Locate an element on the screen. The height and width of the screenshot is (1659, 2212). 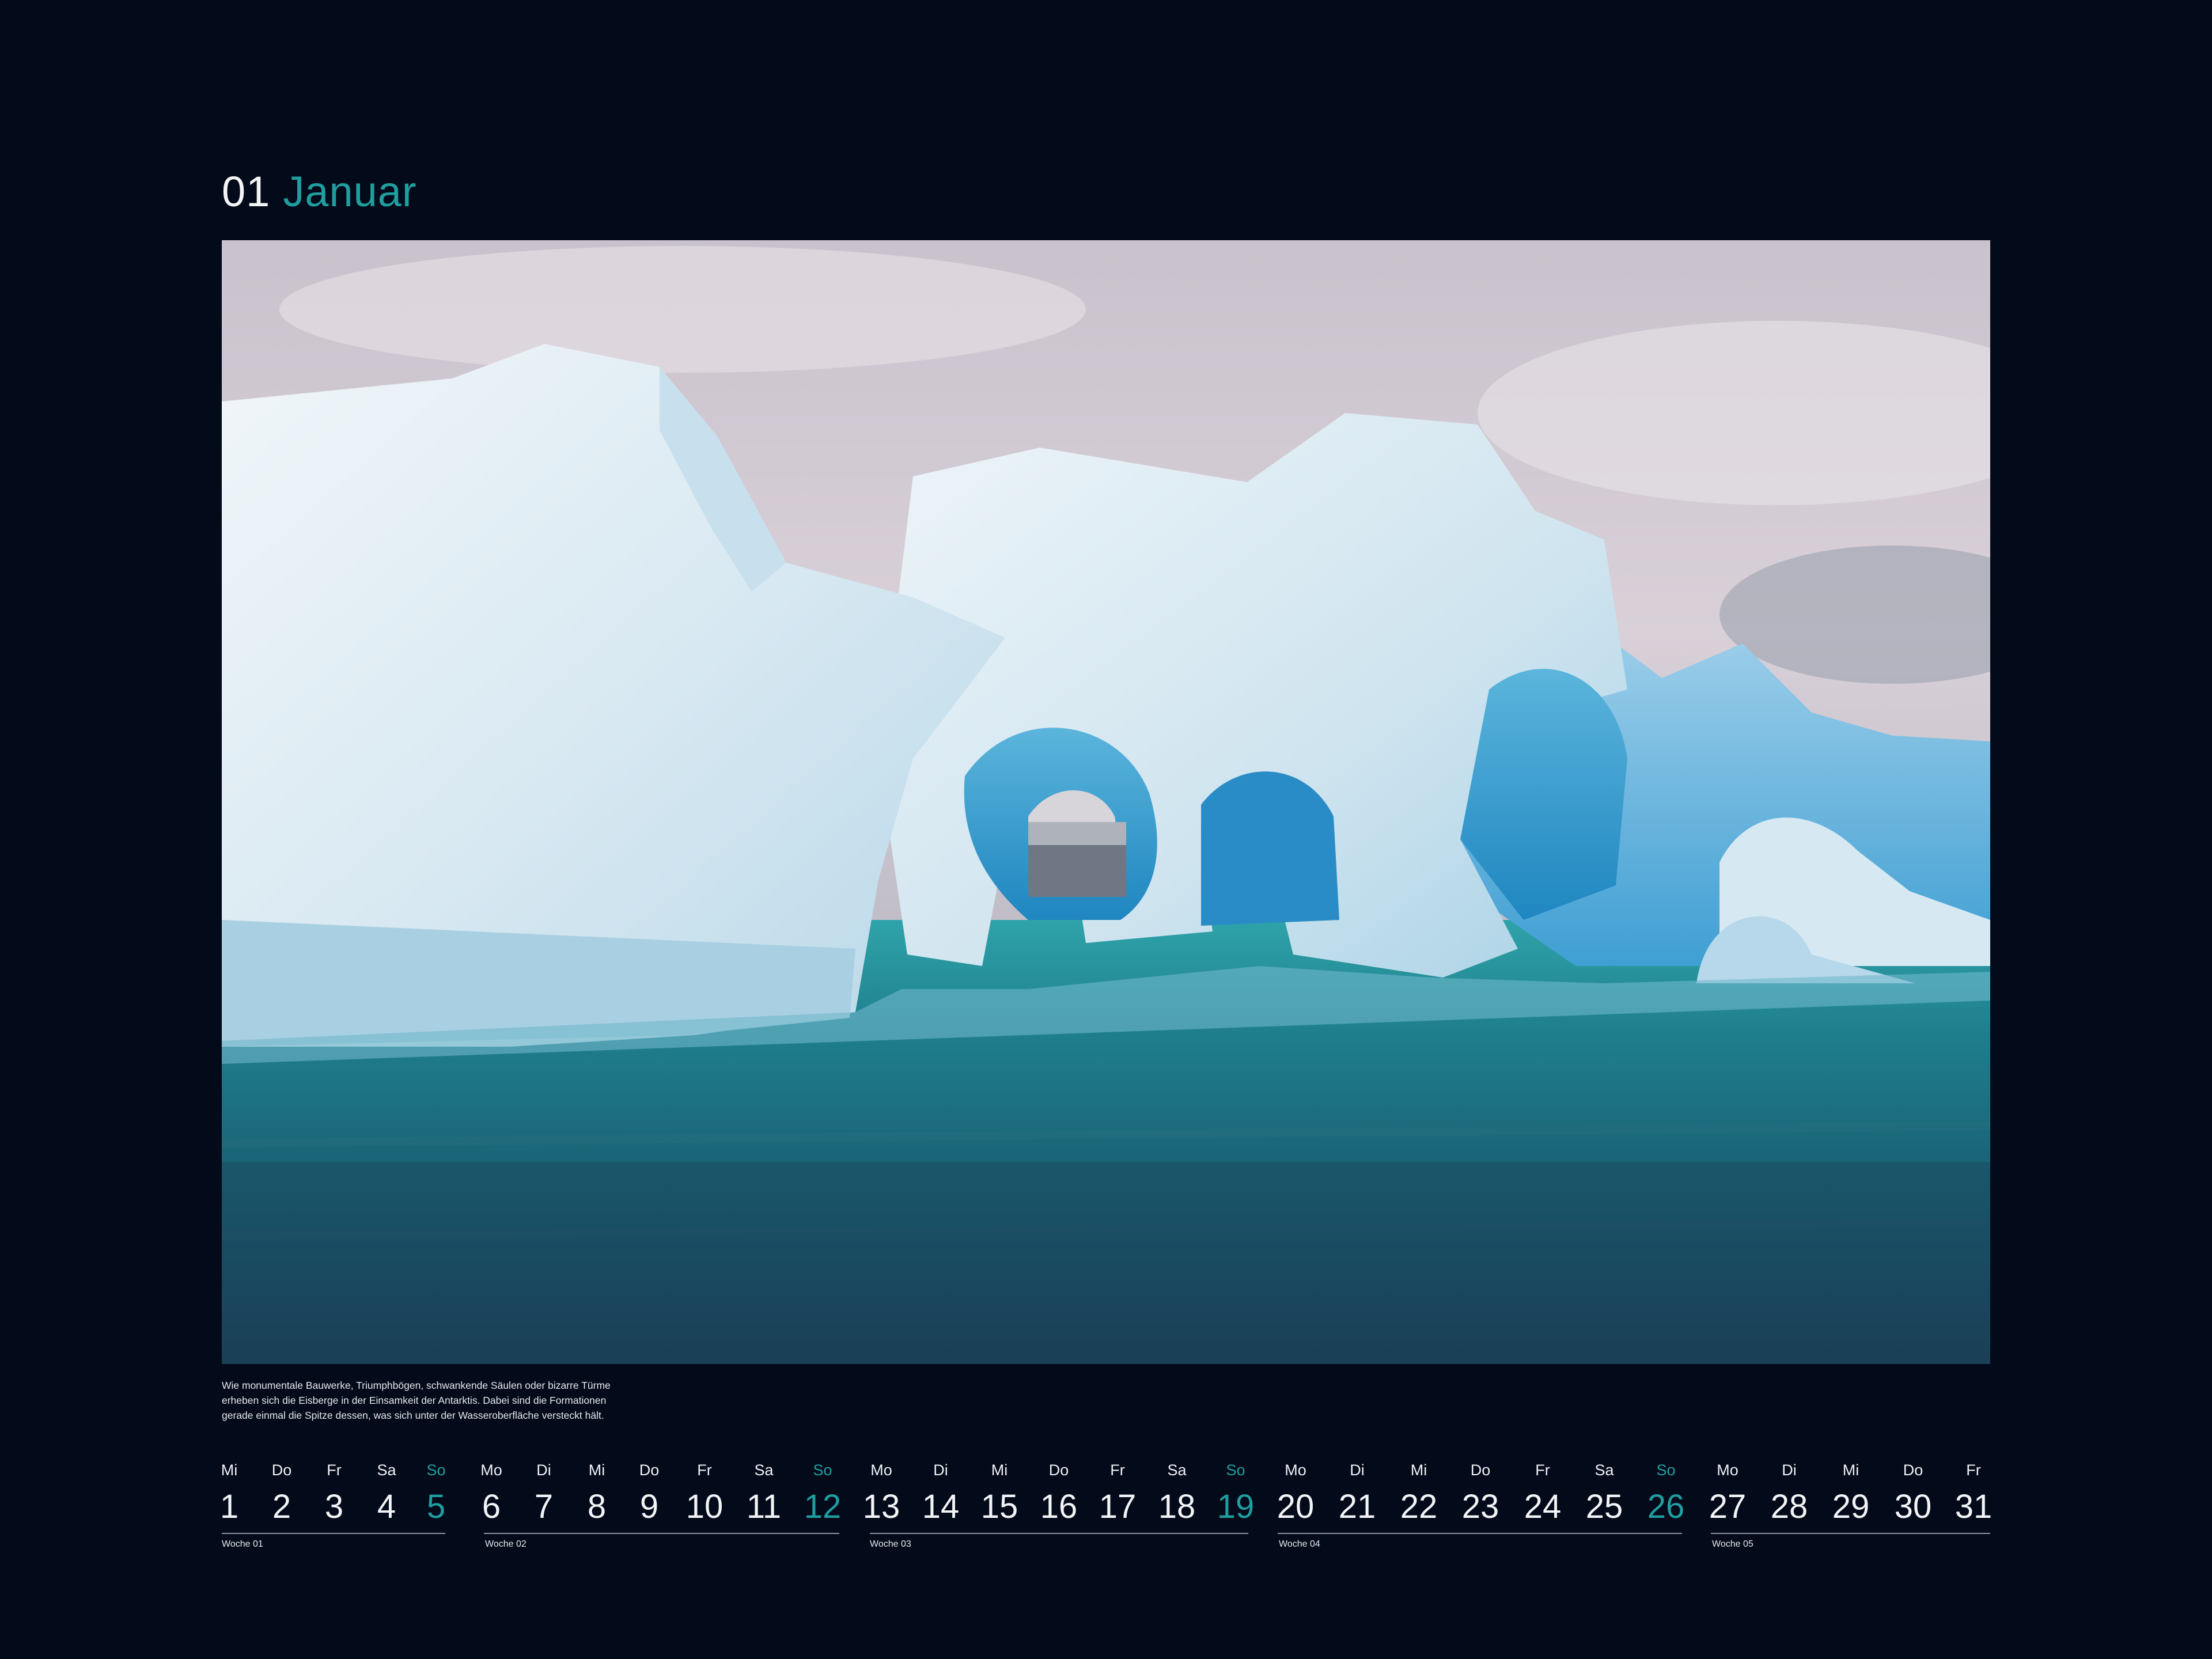
day-cell-sunday: So 12 is located at coordinates (822, 1491).